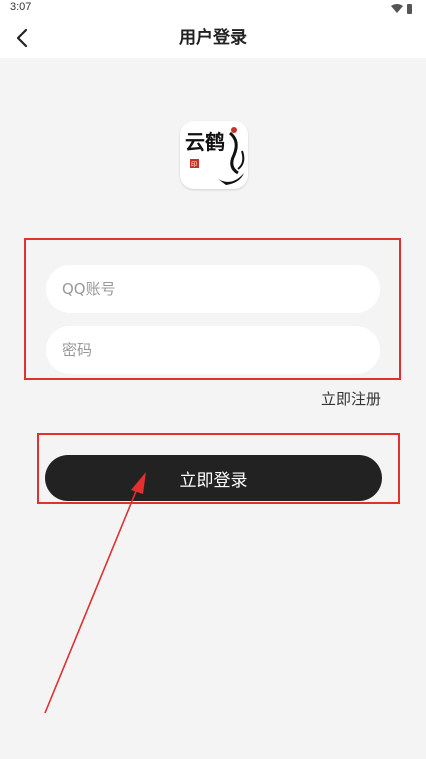 The width and height of the screenshot is (426, 759). I want to click on status-icons, so click(401, 9).